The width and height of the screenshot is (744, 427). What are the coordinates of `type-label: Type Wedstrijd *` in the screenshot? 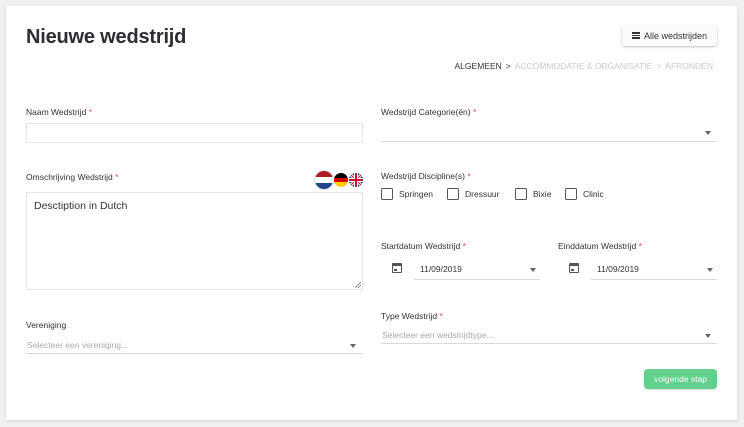 It's located at (412, 316).